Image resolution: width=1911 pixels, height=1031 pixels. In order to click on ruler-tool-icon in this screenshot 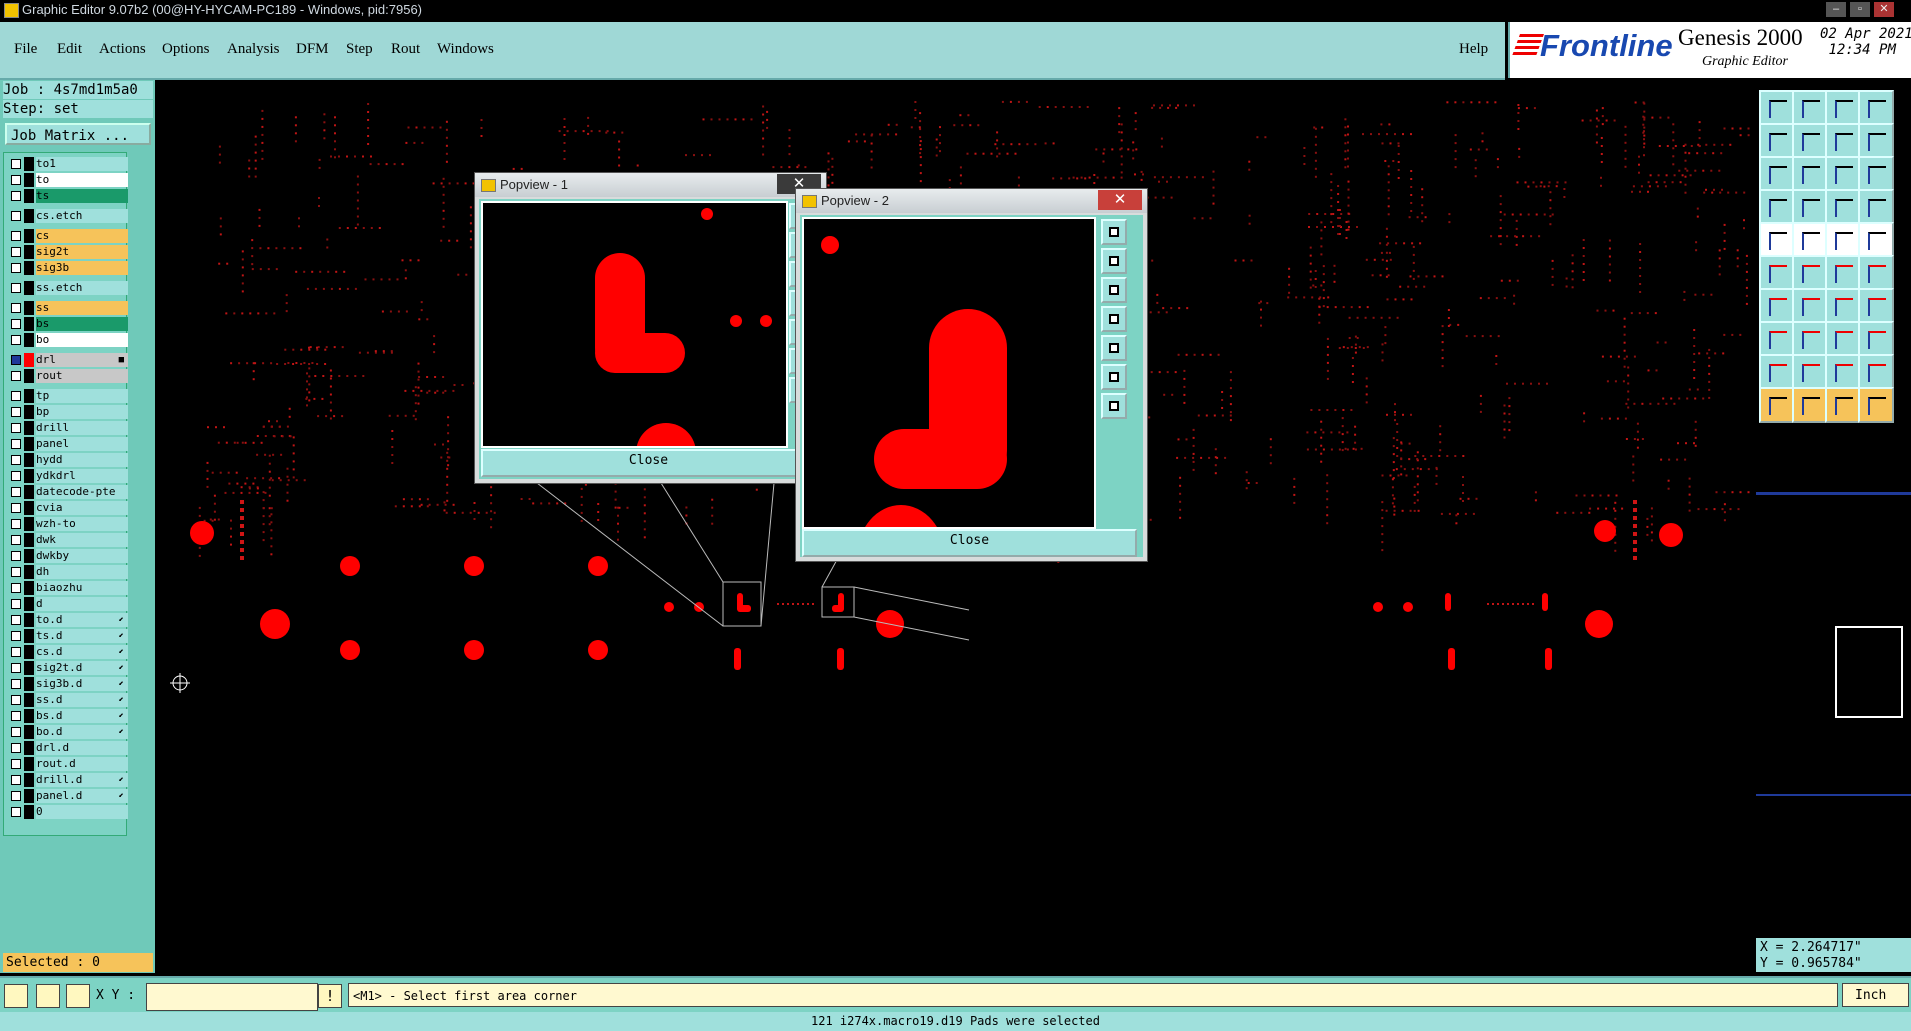, I will do `click(1843, 240)`.